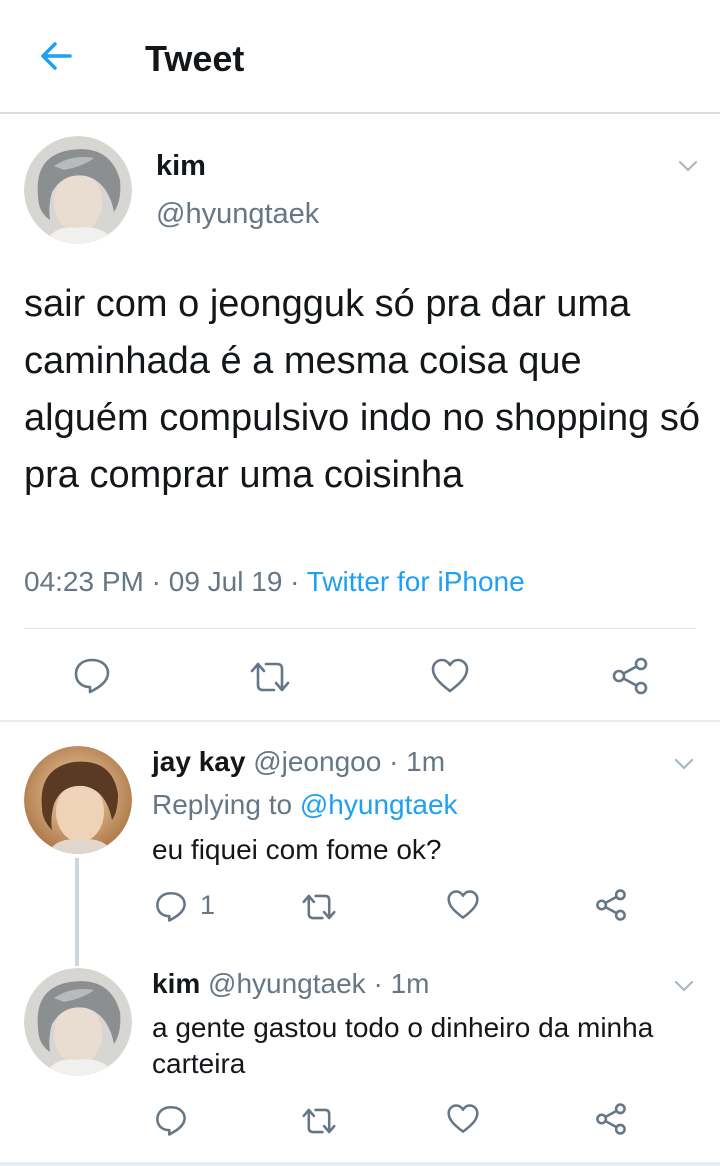 This screenshot has width=720, height=1166. Describe the element at coordinates (416, 581) in the screenshot. I see `tweet-source-link: Twitter for iPhone` at that location.